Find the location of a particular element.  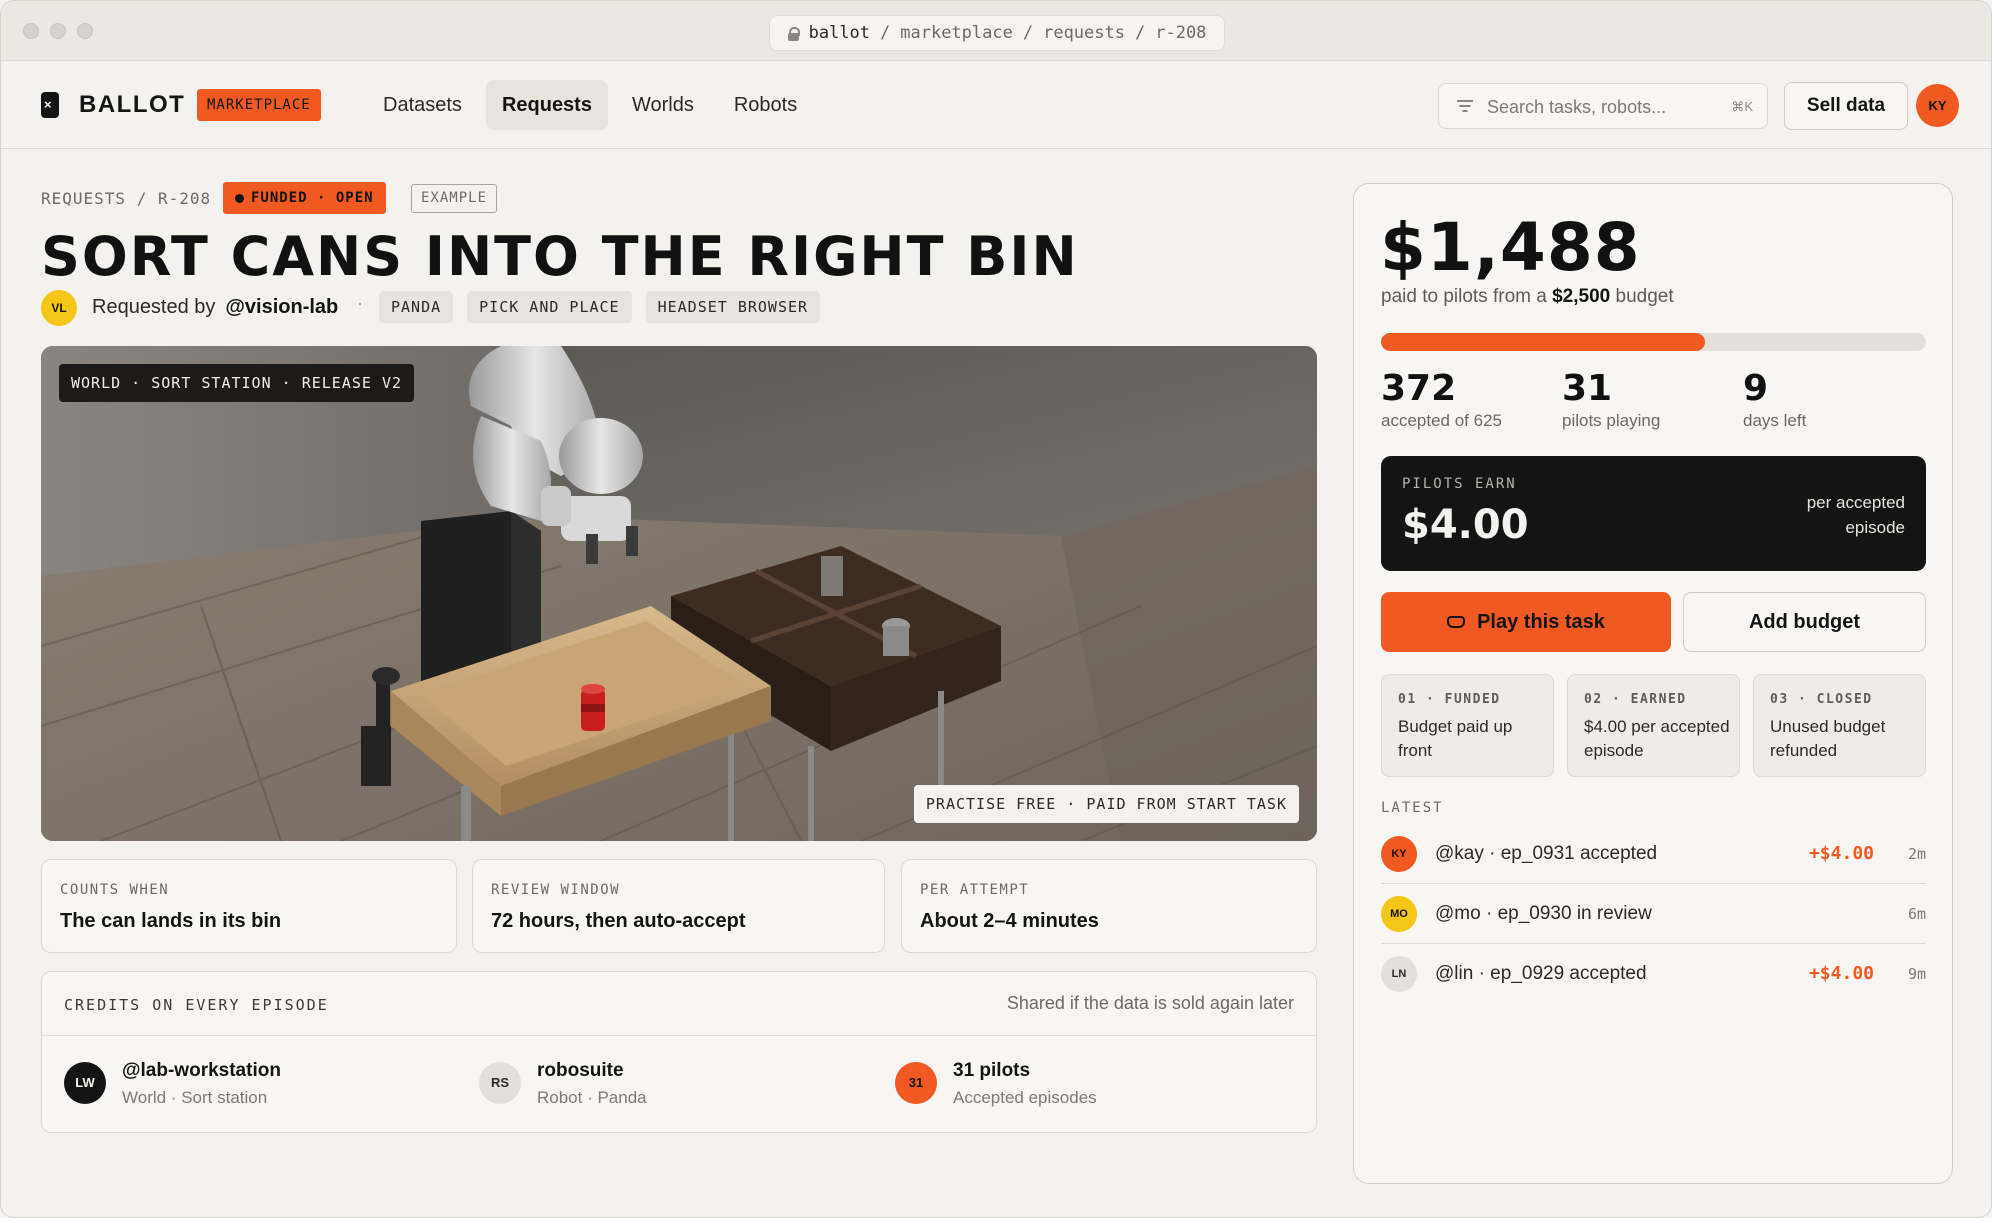

step-earned: 02 · EARNED $4.00 per accepted episode is located at coordinates (1653, 725).